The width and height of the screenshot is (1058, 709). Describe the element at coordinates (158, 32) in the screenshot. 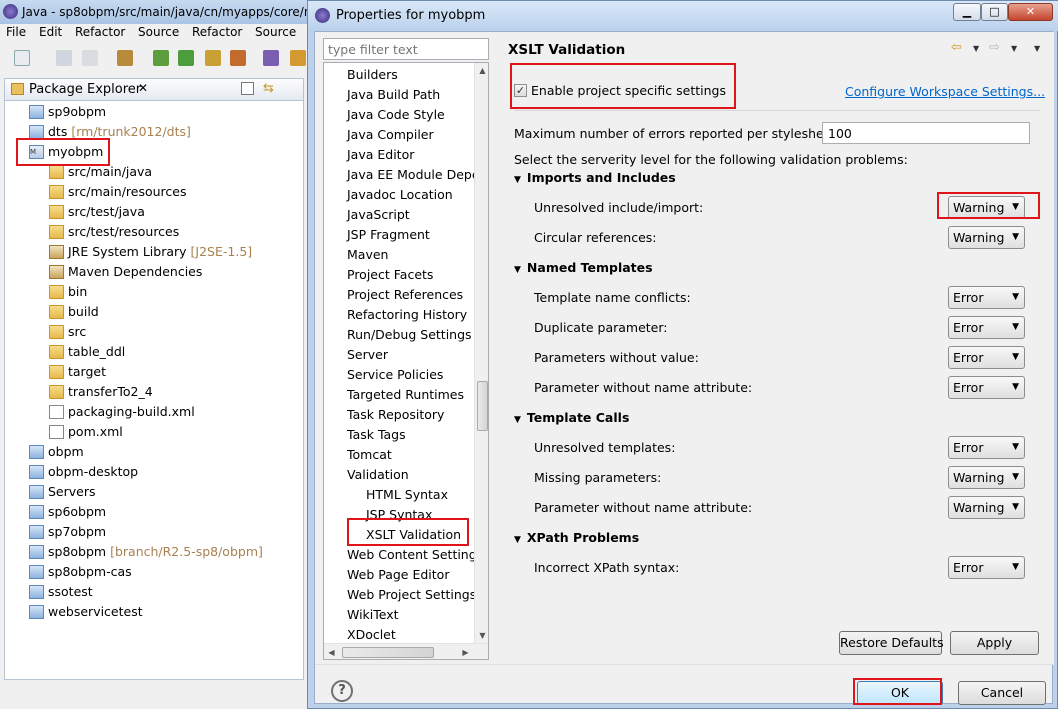

I see `menu-source: Source` at that location.